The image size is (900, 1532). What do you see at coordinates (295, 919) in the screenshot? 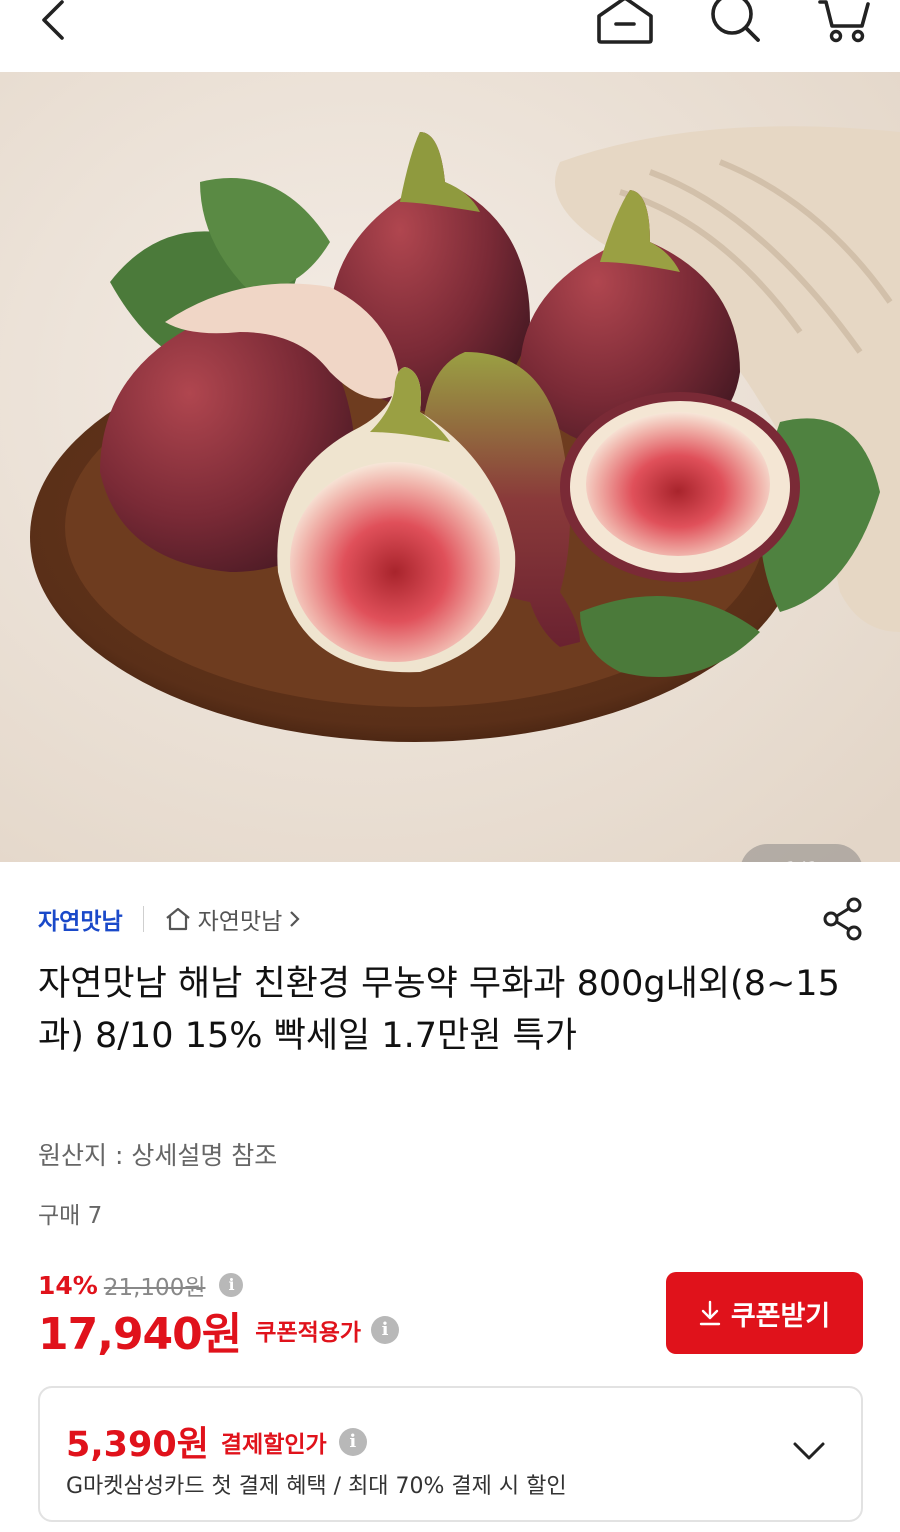
I see `chevron-right-icon` at bounding box center [295, 919].